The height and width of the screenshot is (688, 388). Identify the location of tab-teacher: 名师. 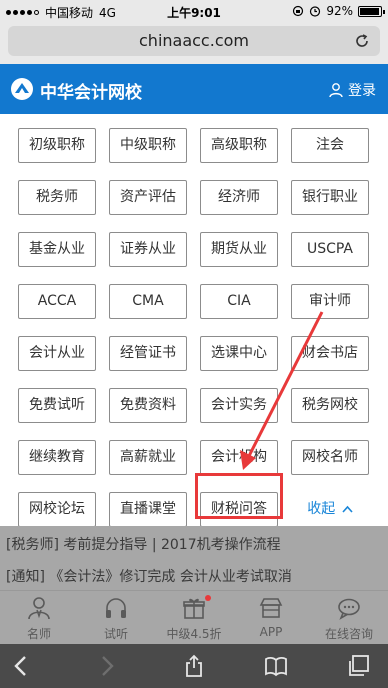
(39, 618).